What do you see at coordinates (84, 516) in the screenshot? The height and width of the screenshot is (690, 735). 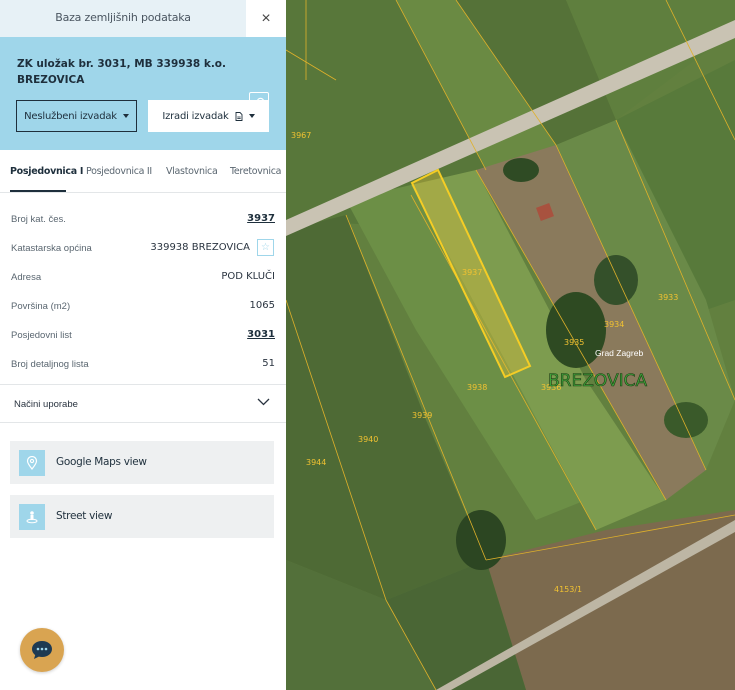 I see `street-view-label: Street view` at bounding box center [84, 516].